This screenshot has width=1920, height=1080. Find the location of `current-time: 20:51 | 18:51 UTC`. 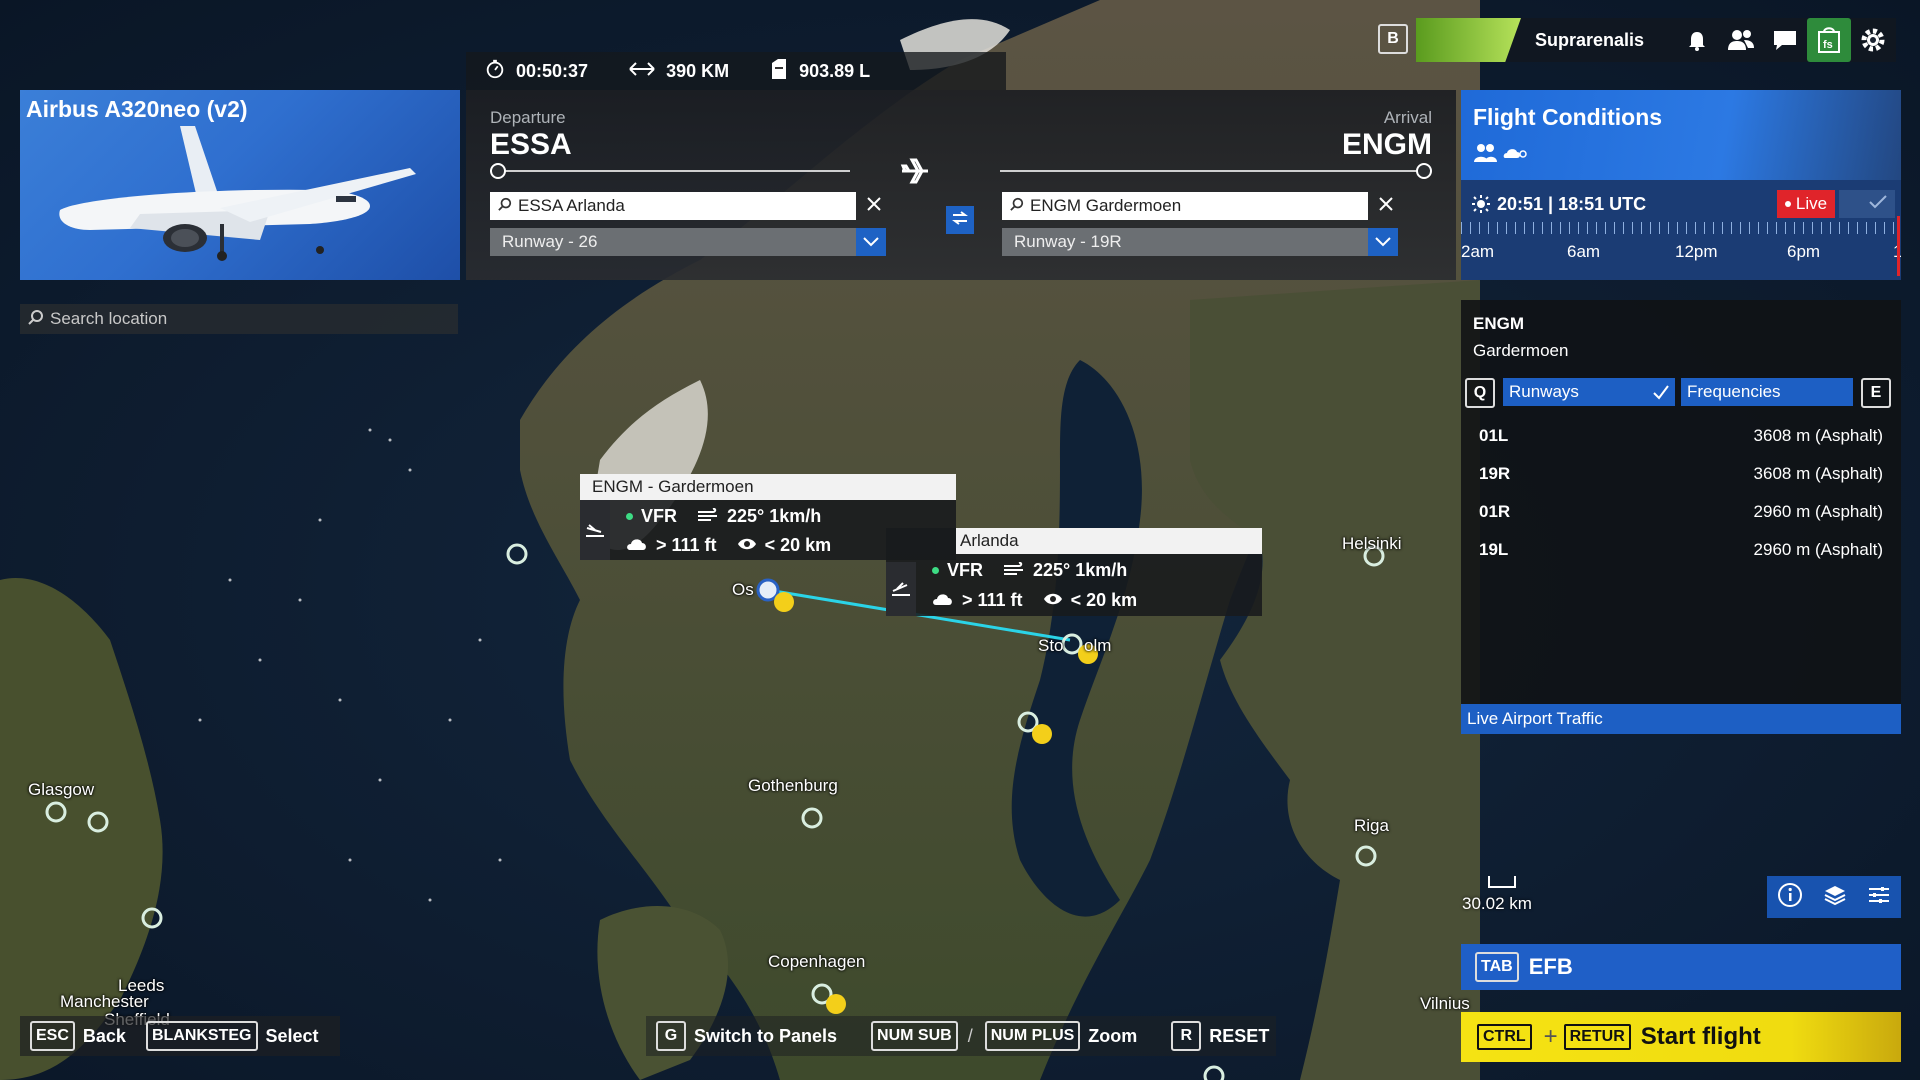

current-time: 20:51 | 18:51 UTC is located at coordinates (1572, 204).